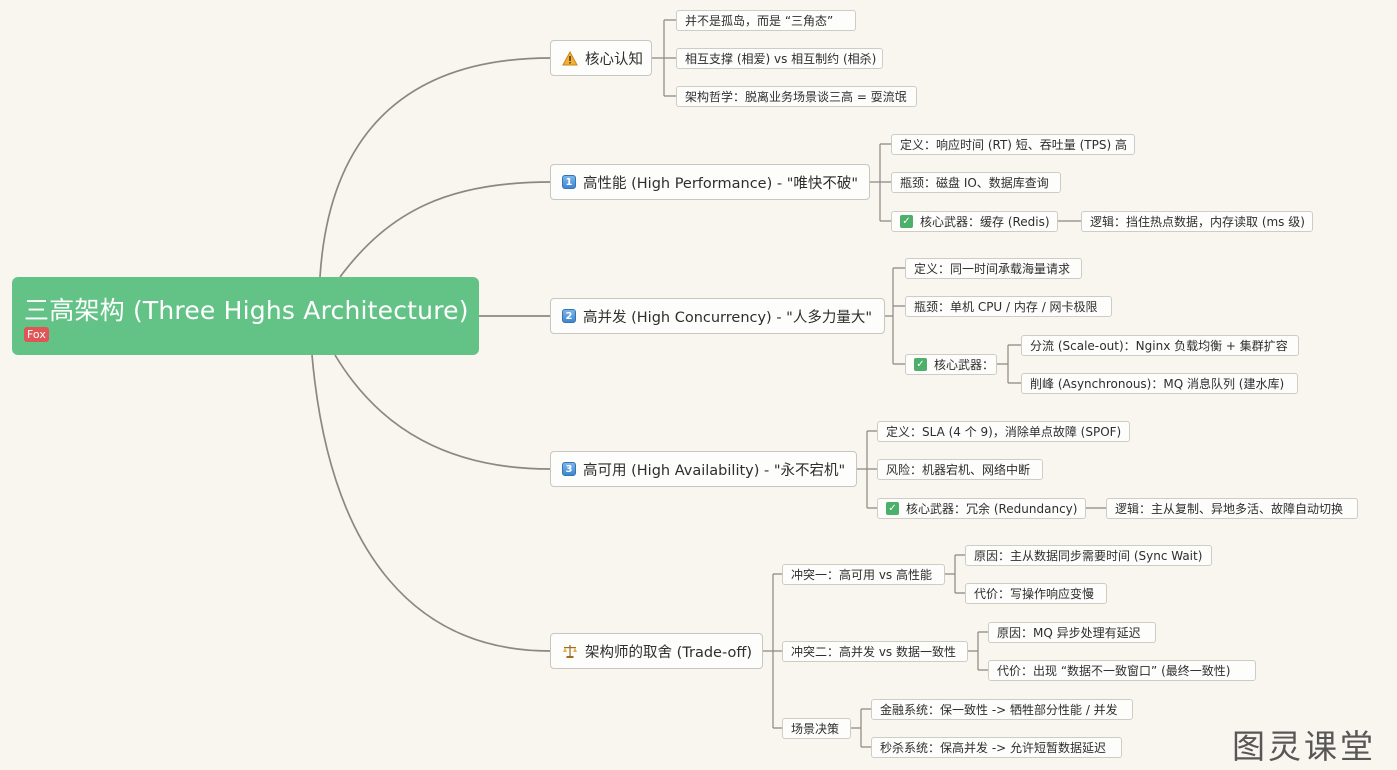 Image resolution: width=1397 pixels, height=770 pixels. What do you see at coordinates (1003, 431) in the screenshot?
I see `leaf-definition: 定义：SLA (4 个 9)，消除单点故障 (SPOF)` at bounding box center [1003, 431].